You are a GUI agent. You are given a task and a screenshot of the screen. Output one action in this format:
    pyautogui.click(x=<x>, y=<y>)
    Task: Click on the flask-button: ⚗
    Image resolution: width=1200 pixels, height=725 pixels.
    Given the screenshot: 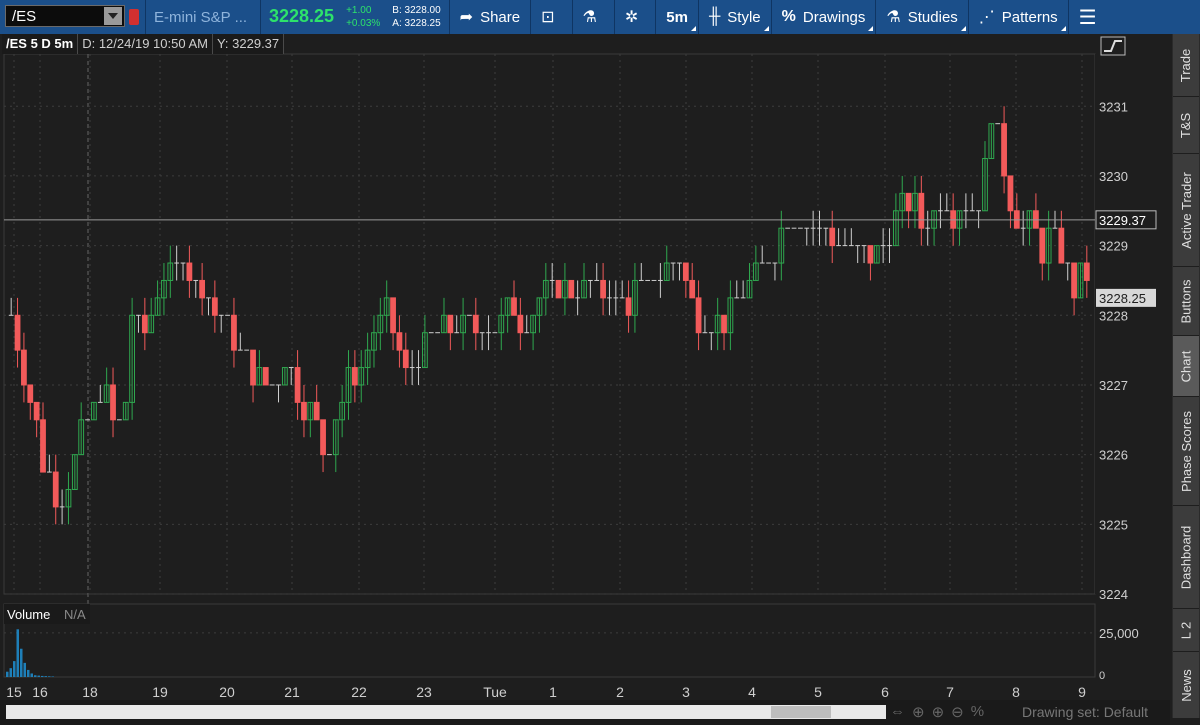 What is the action you would take?
    pyautogui.click(x=593, y=17)
    